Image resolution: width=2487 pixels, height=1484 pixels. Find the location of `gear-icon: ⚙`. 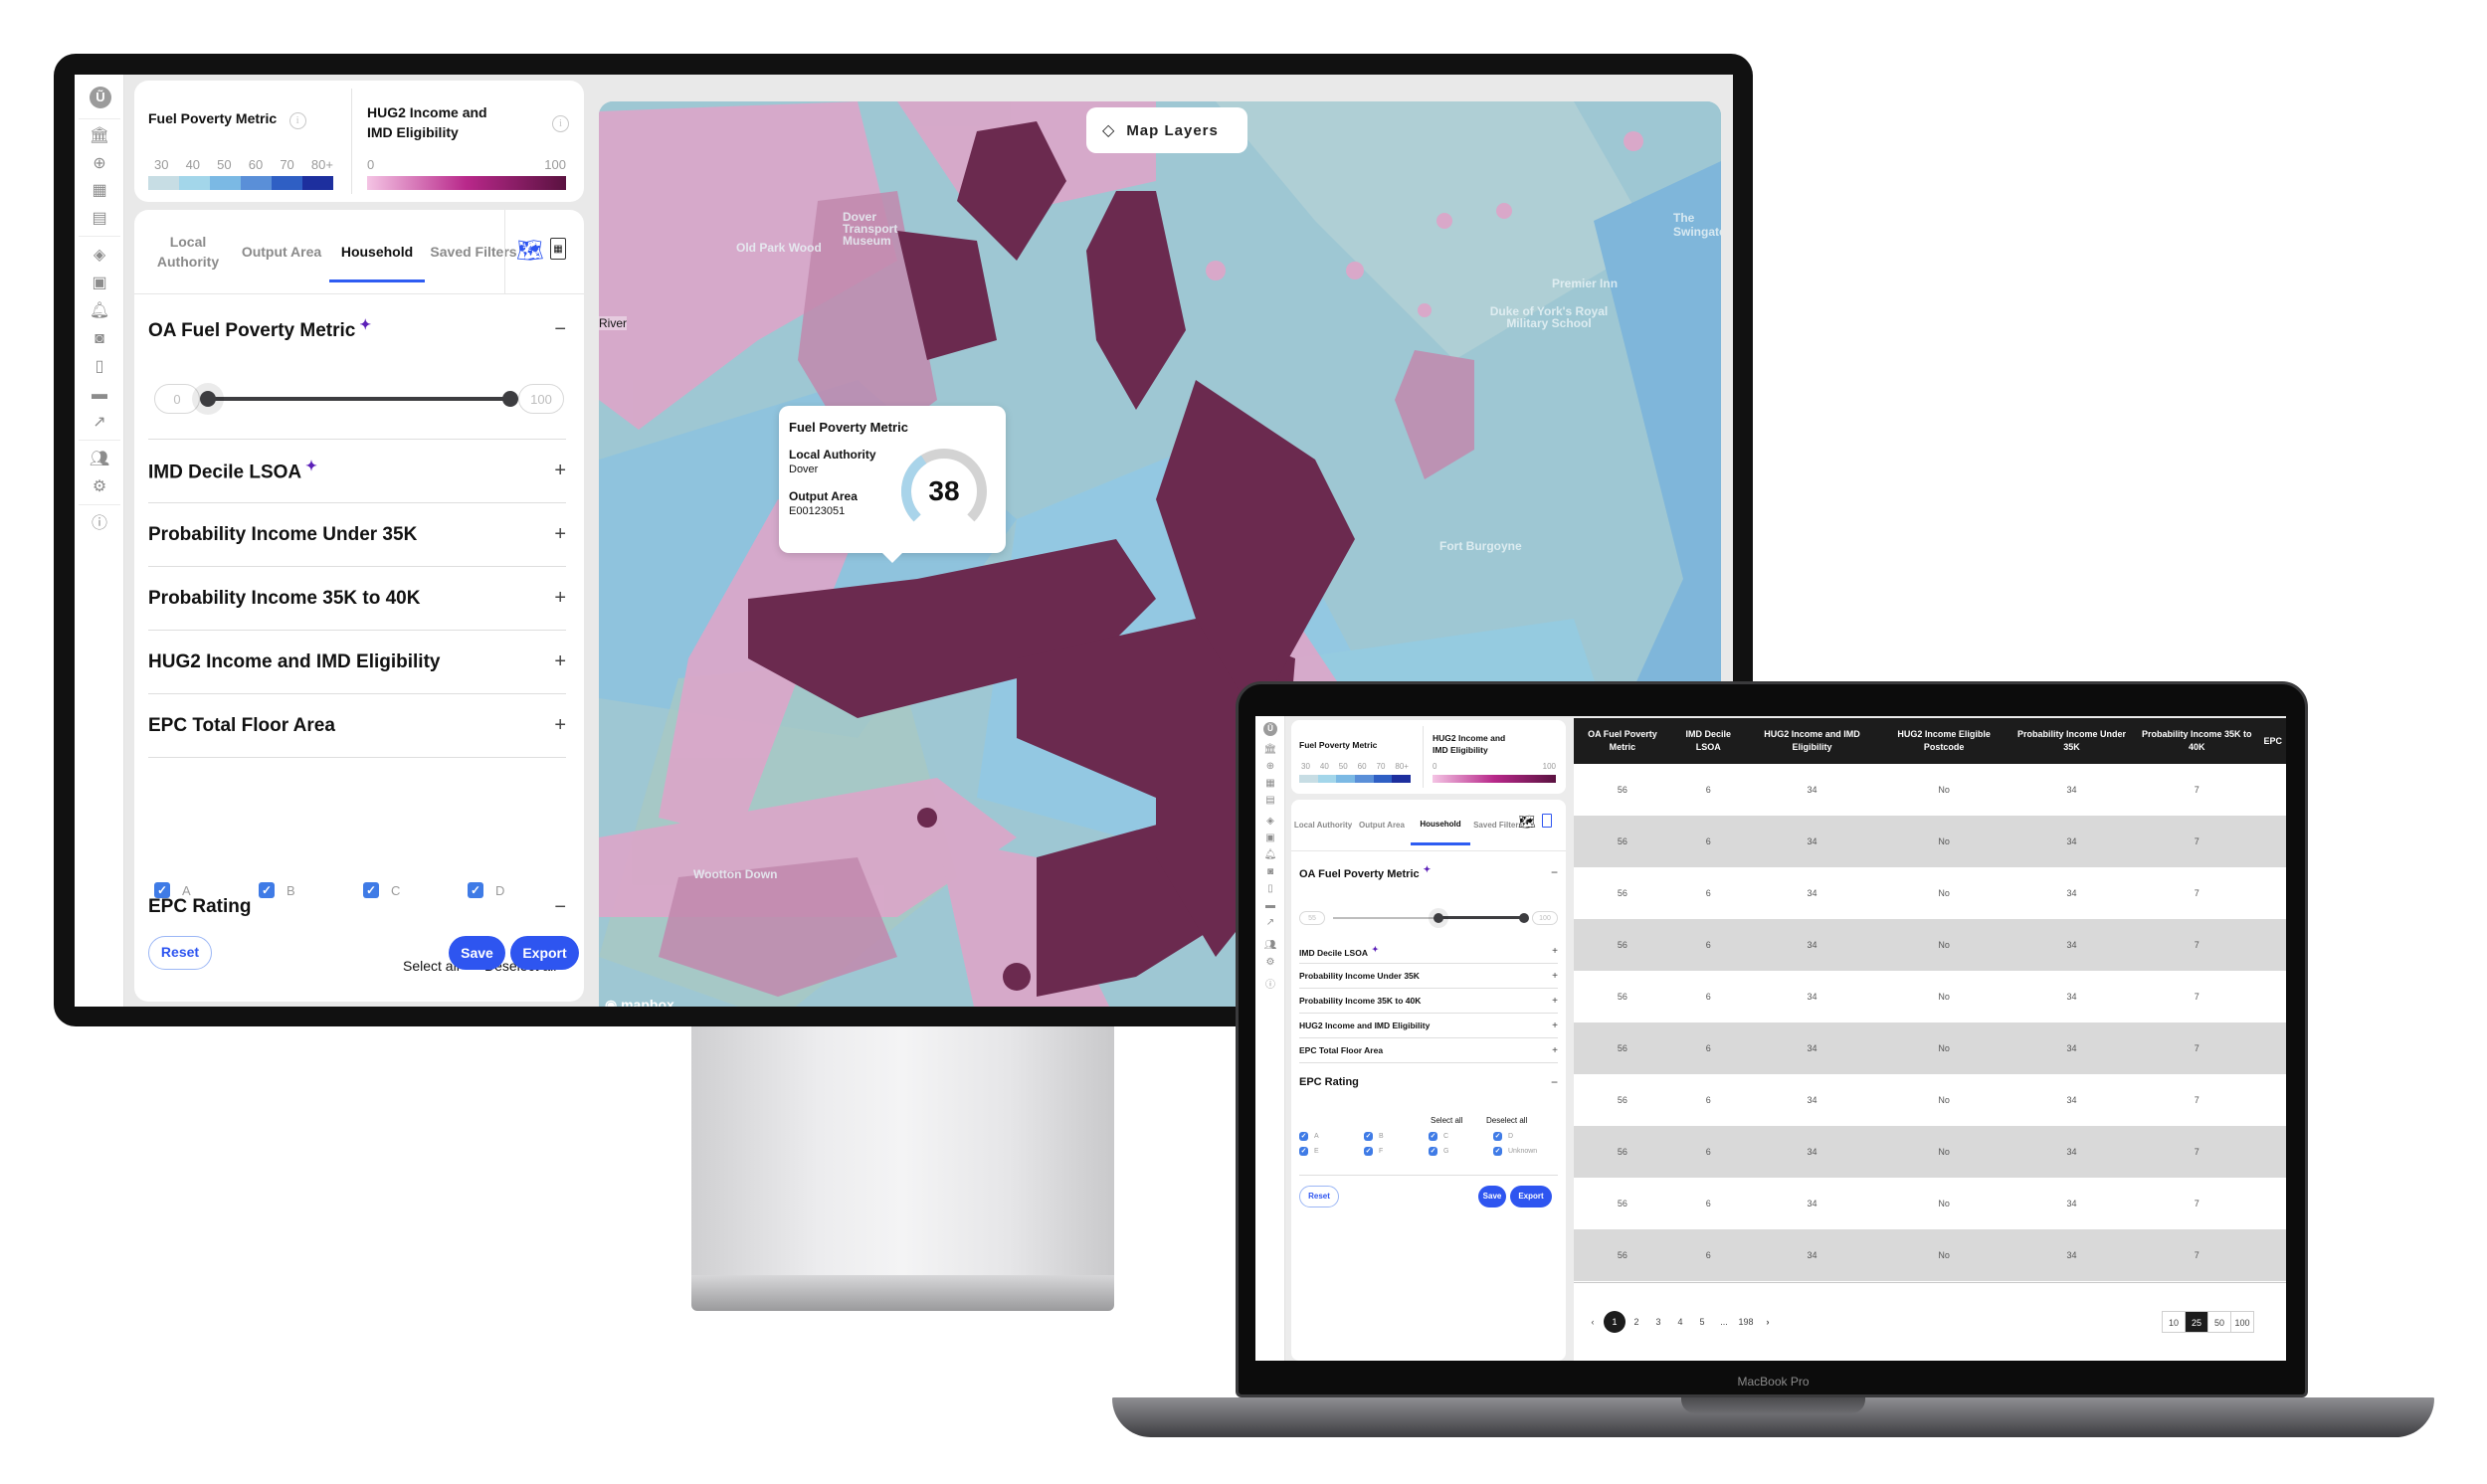

gear-icon: ⚙ is located at coordinates (100, 487).